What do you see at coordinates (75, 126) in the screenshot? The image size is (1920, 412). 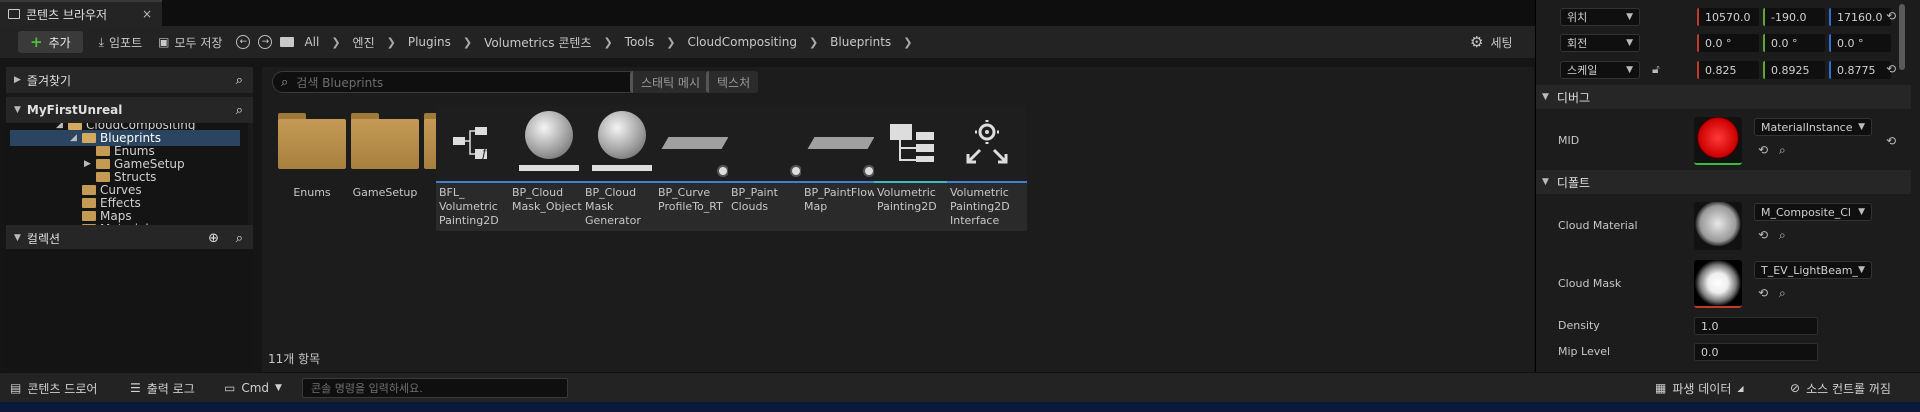 I see `folder-open-icon` at bounding box center [75, 126].